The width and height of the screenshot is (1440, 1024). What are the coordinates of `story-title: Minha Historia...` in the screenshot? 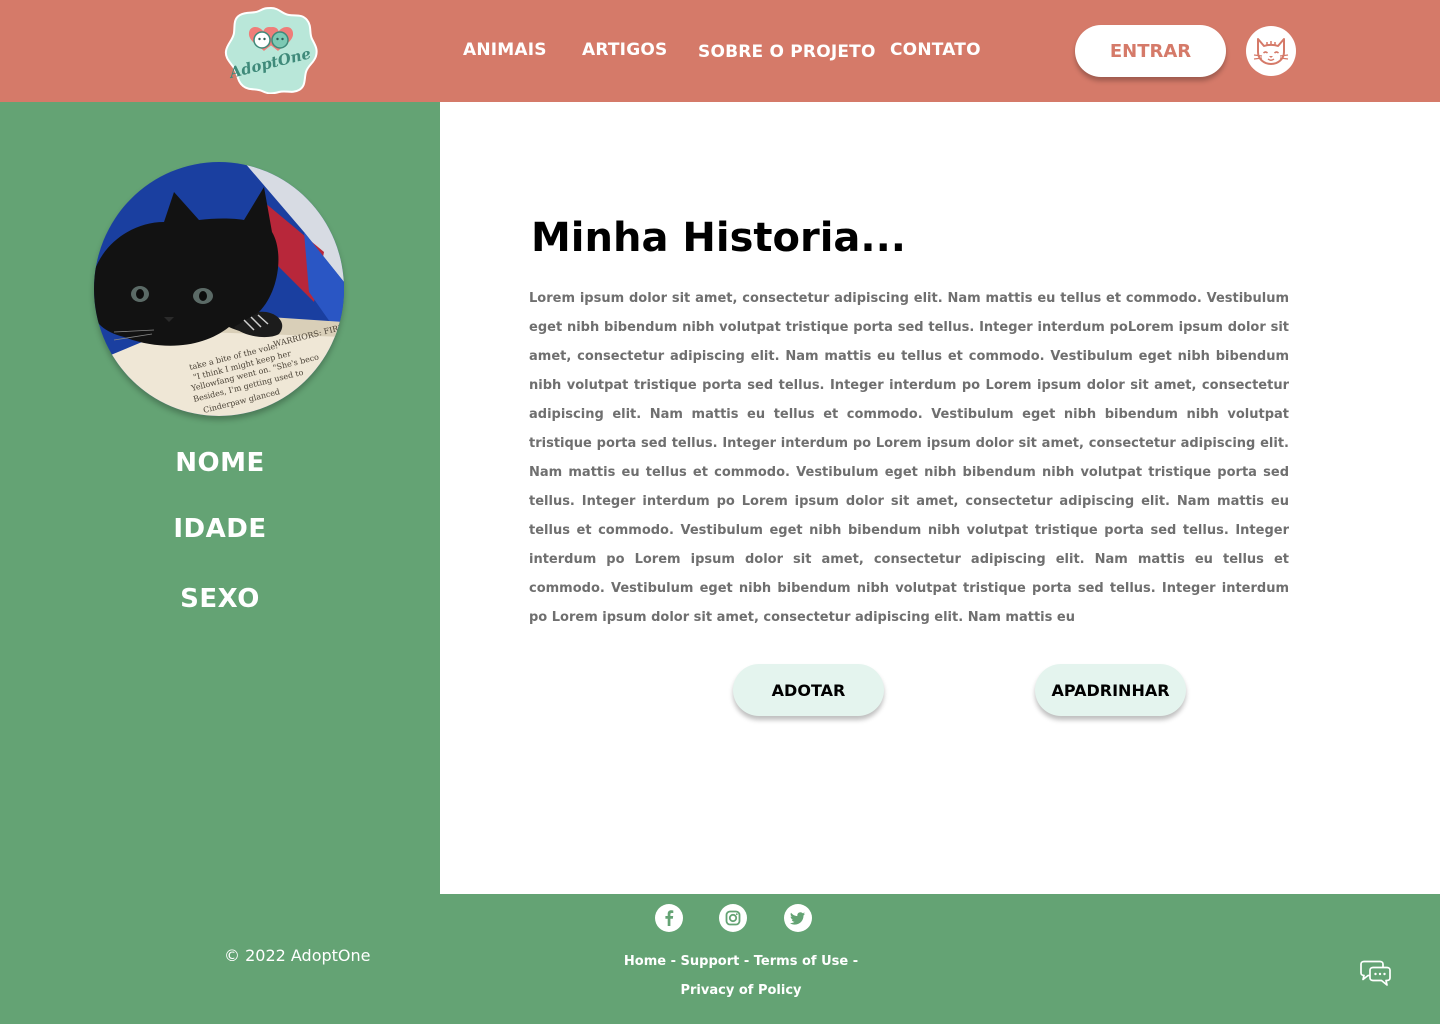 It's located at (718, 238).